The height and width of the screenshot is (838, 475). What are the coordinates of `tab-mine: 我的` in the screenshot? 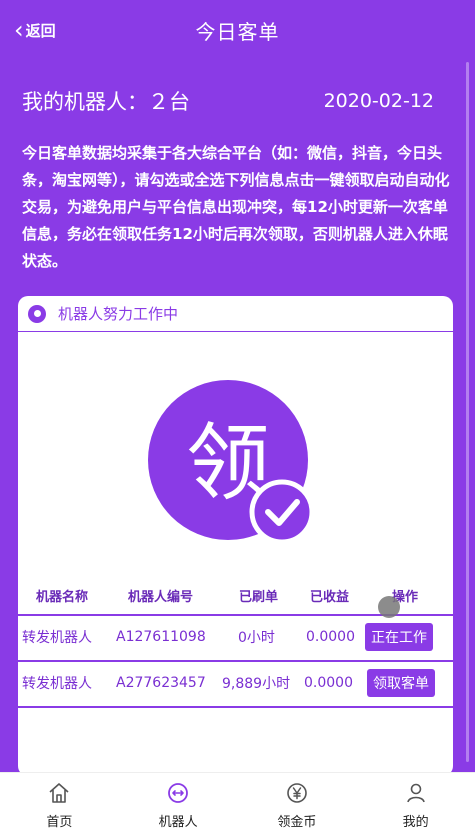 It's located at (415, 805).